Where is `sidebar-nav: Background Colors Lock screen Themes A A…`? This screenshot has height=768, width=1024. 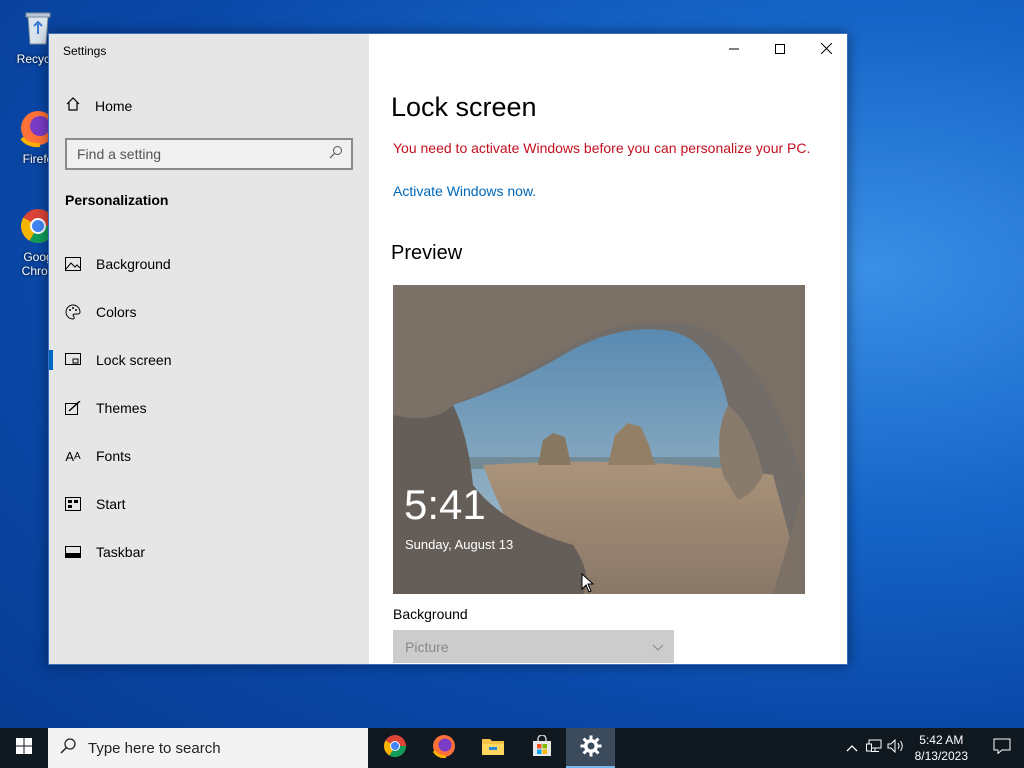 sidebar-nav: Background Colors Lock screen Themes A A… is located at coordinates (209, 408).